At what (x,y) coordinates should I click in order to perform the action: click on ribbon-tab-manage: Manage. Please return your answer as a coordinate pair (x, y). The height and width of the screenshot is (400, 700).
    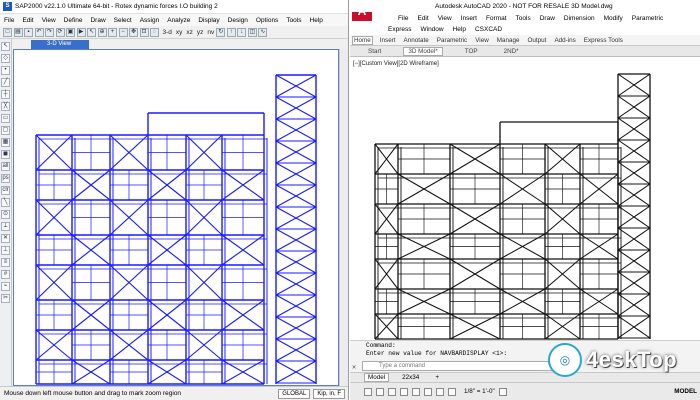
    Looking at the image, I should click on (508, 40).